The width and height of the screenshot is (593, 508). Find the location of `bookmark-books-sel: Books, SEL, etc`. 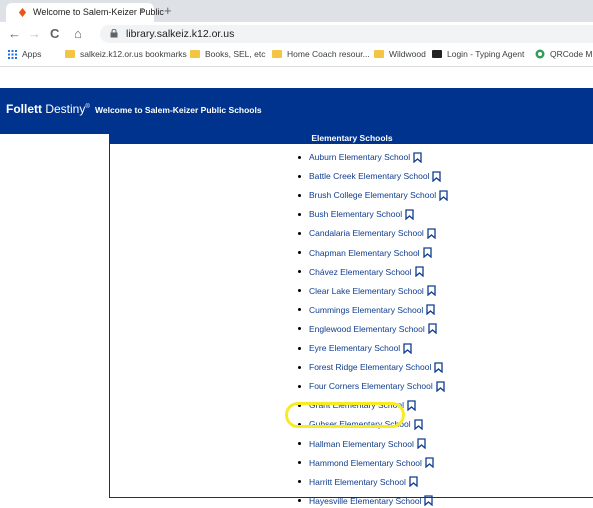

bookmark-books-sel: Books, SEL, etc is located at coordinates (227, 54).